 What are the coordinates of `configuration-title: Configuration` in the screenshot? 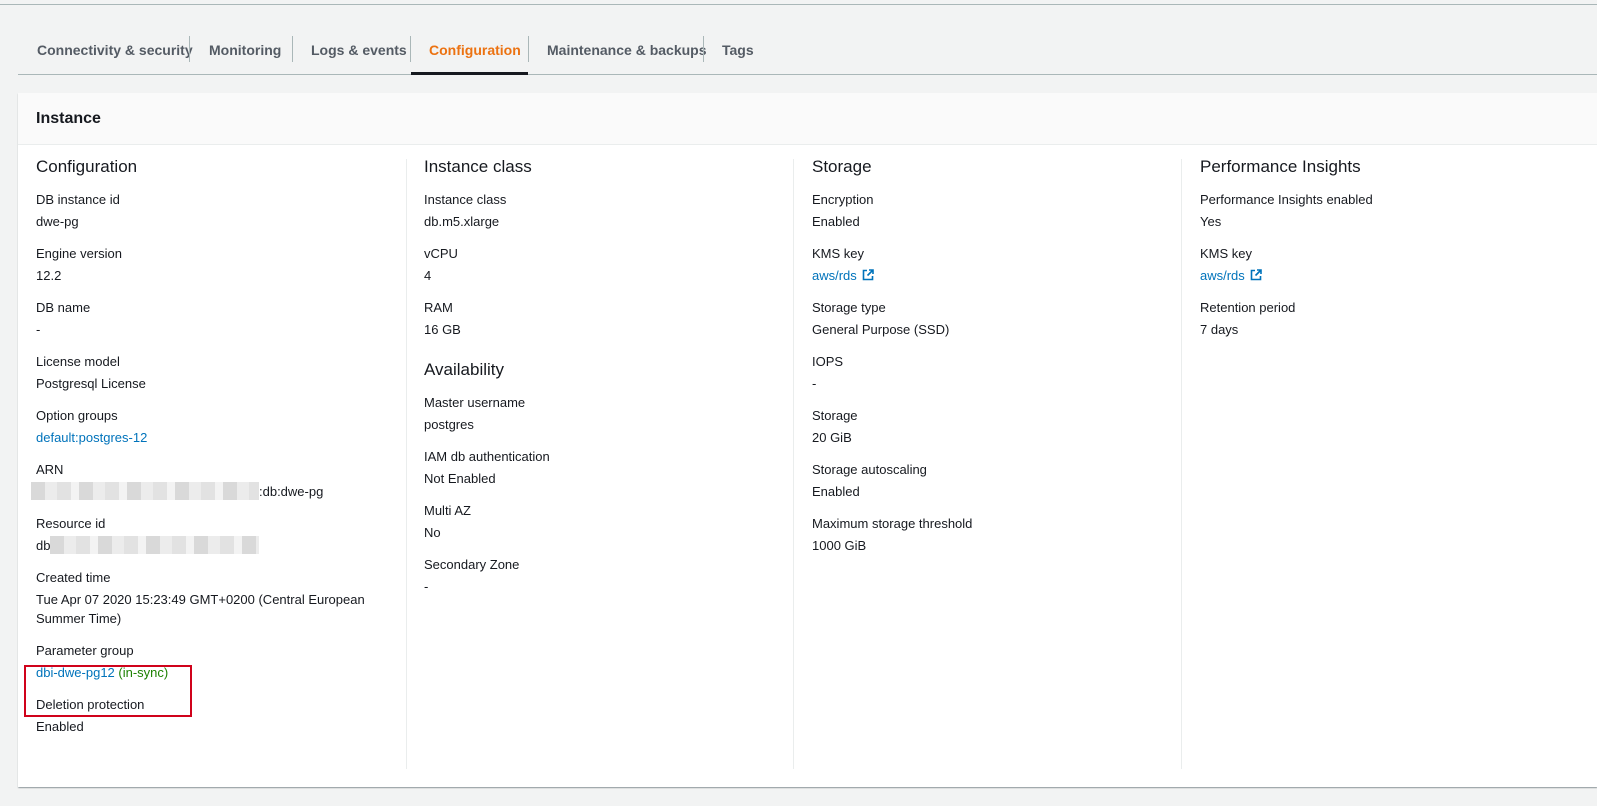 It's located at (87, 166).